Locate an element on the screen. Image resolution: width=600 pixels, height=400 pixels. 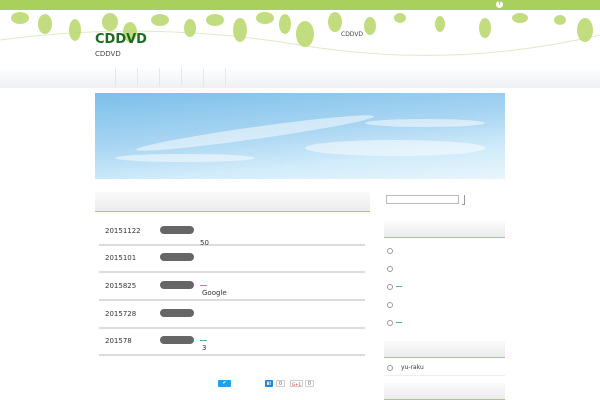
divider is located at coordinates (444, 375).